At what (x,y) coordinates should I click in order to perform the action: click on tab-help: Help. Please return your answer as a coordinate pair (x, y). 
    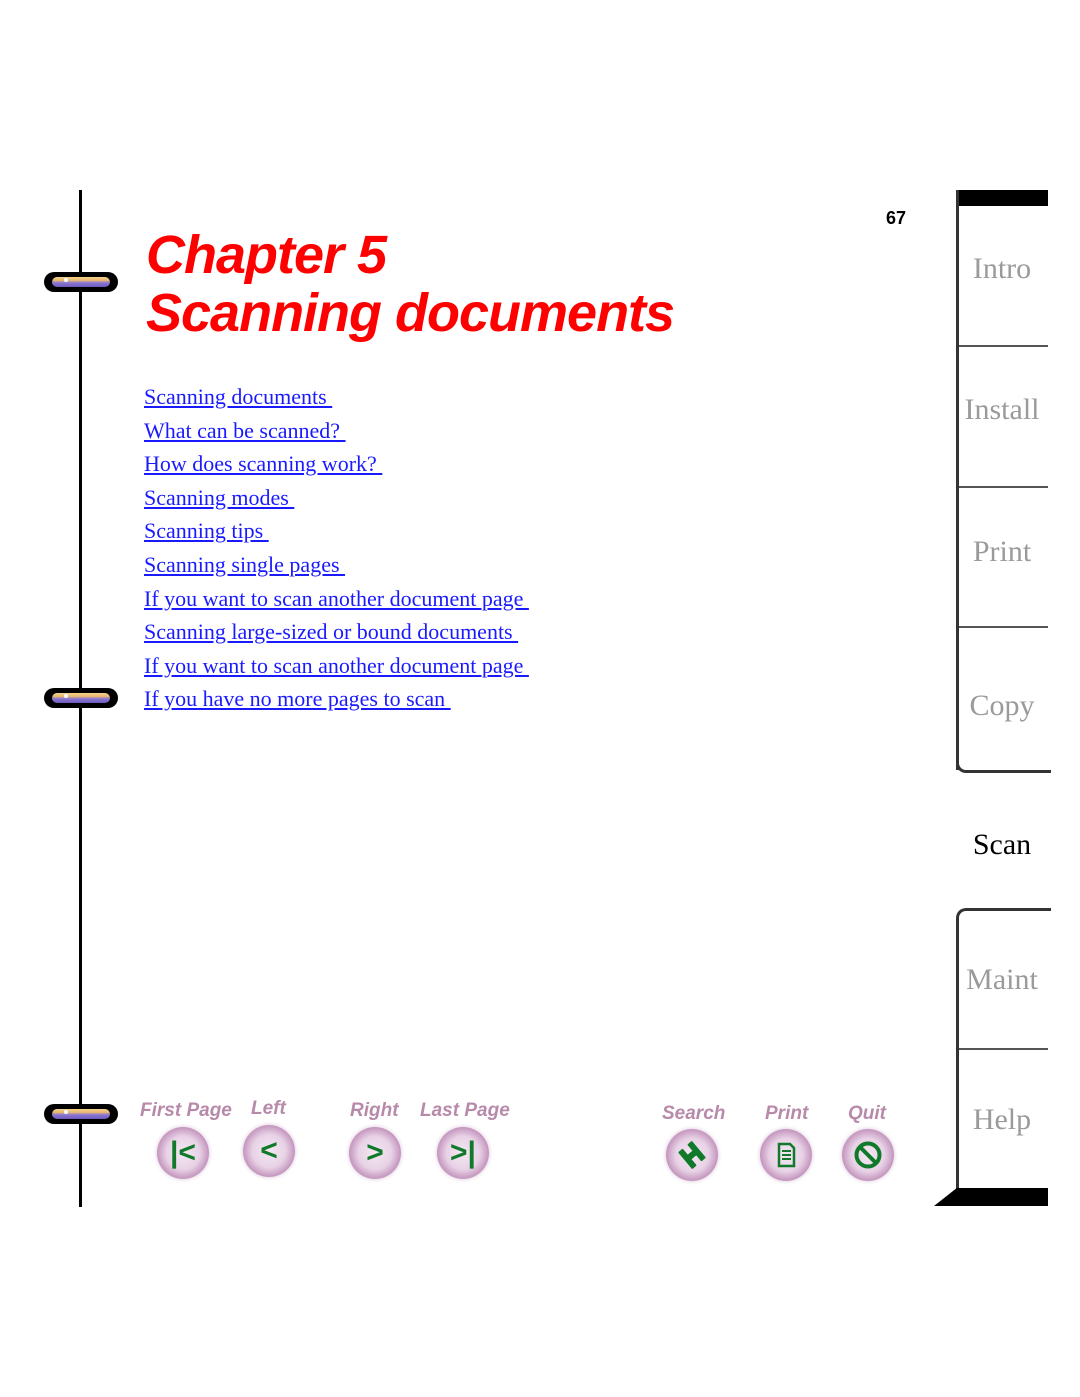
    Looking at the image, I should click on (1002, 1120).